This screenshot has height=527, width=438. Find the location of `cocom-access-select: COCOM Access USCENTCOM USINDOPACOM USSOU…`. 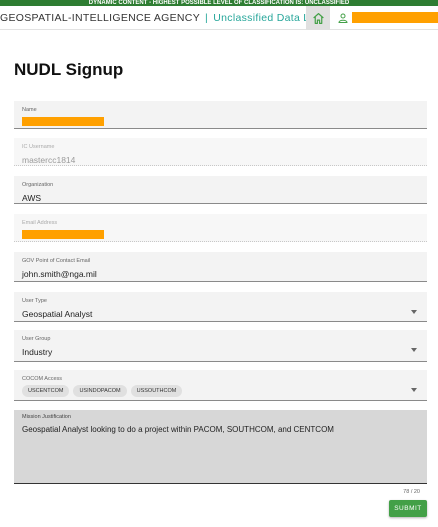

cocom-access-select: COCOM Access USCENTCOM USINDOPACOM USSOU… is located at coordinates (220, 385).